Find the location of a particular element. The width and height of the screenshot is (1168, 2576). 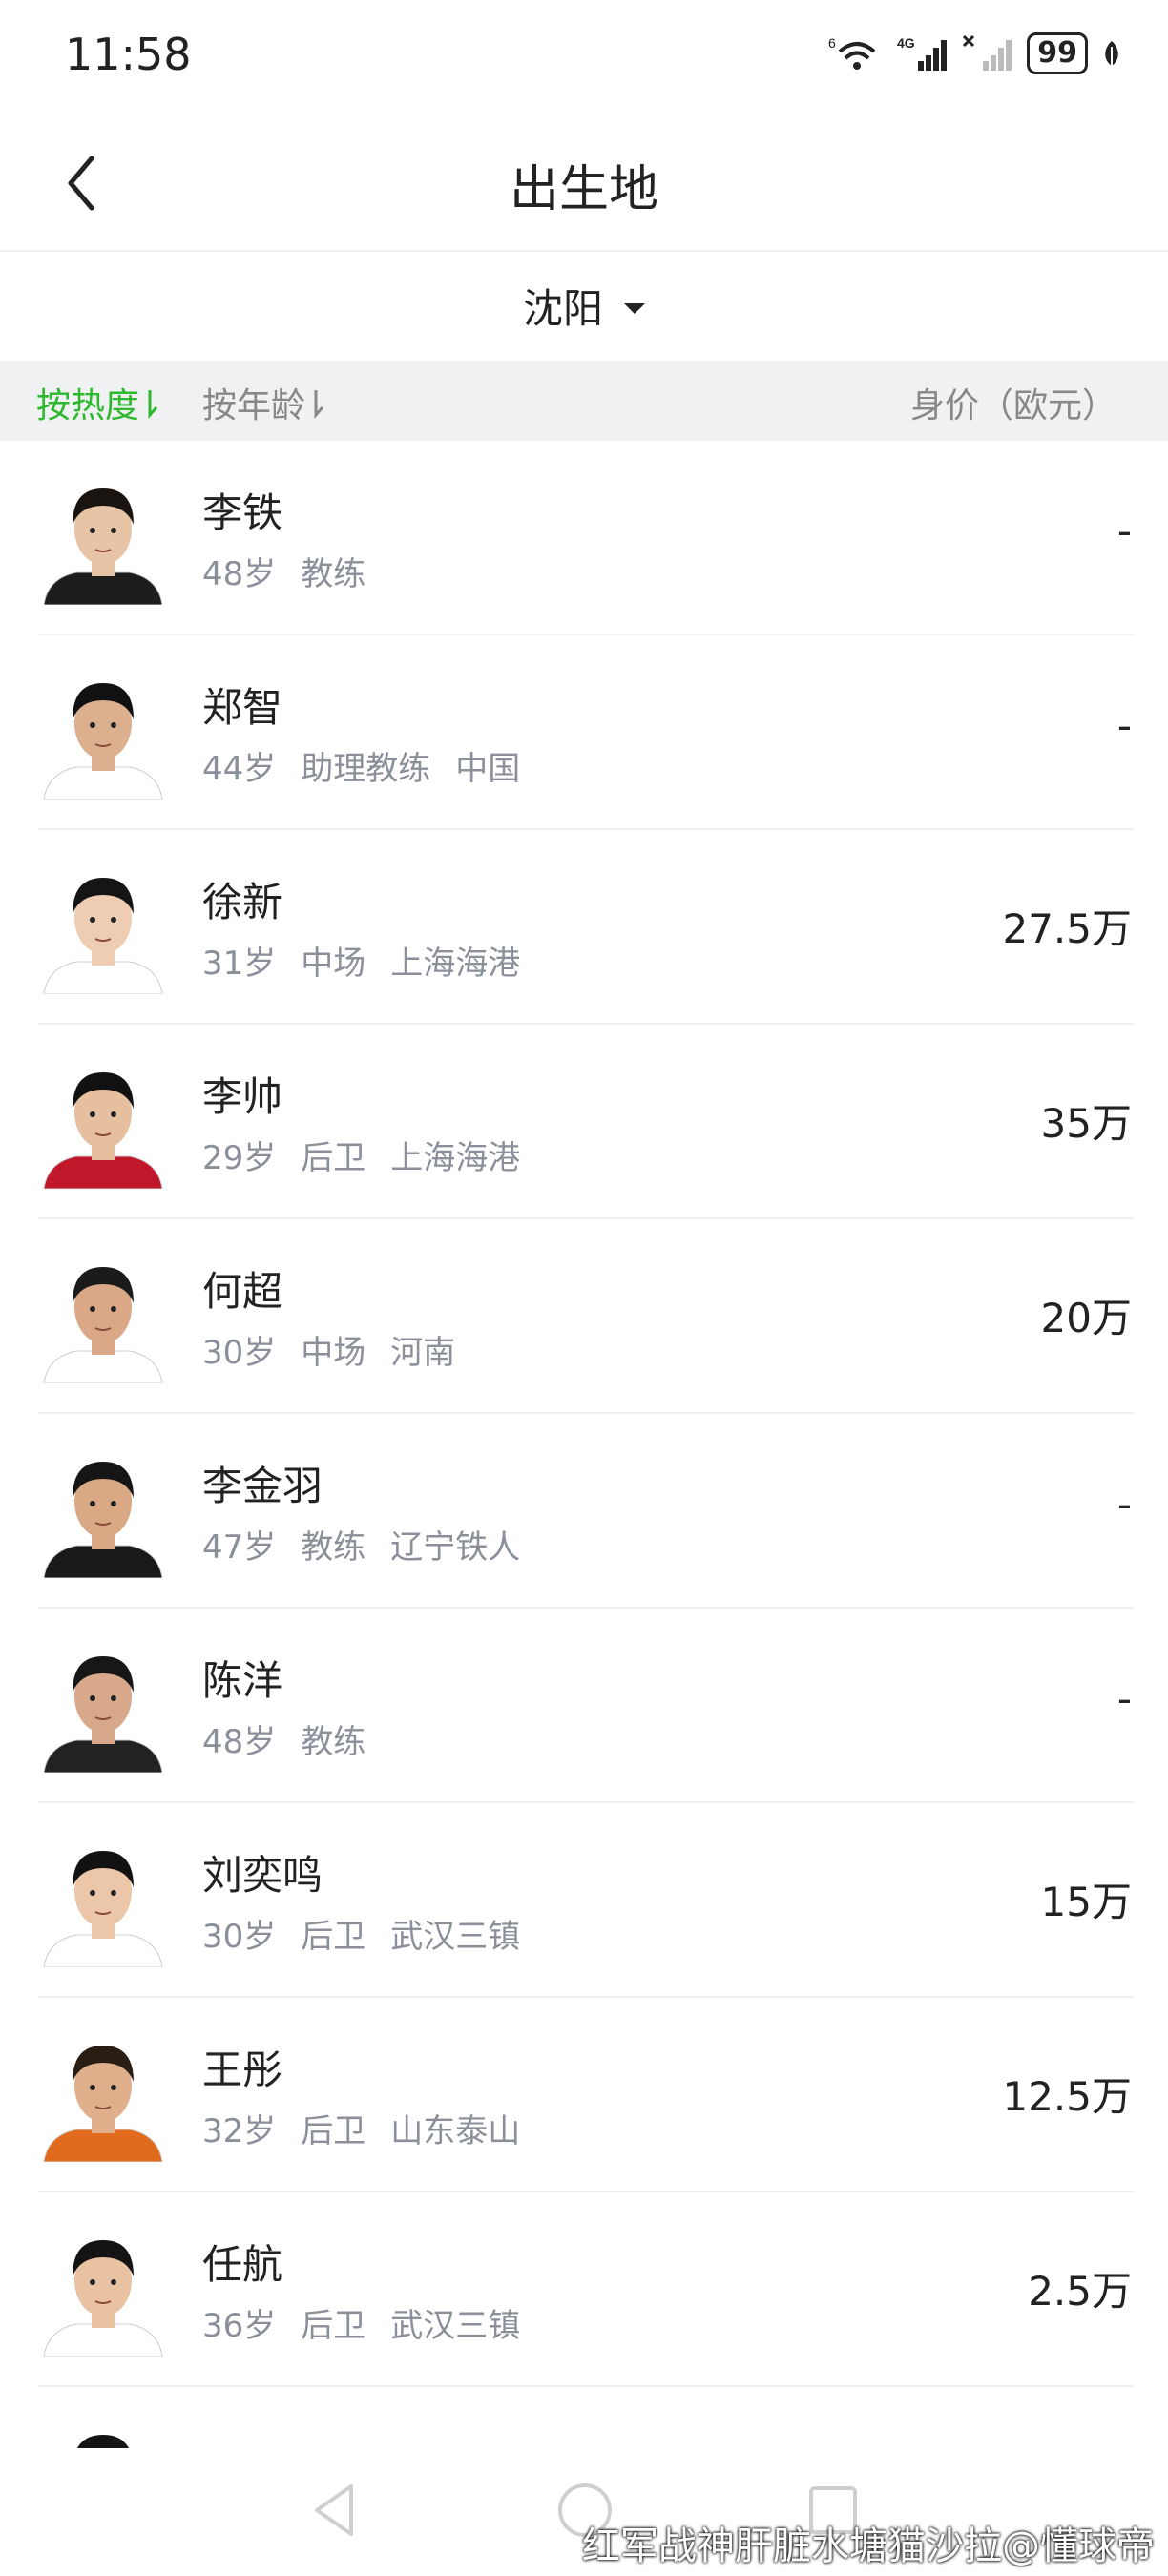

svg-text: 6 is located at coordinates (832, 43).